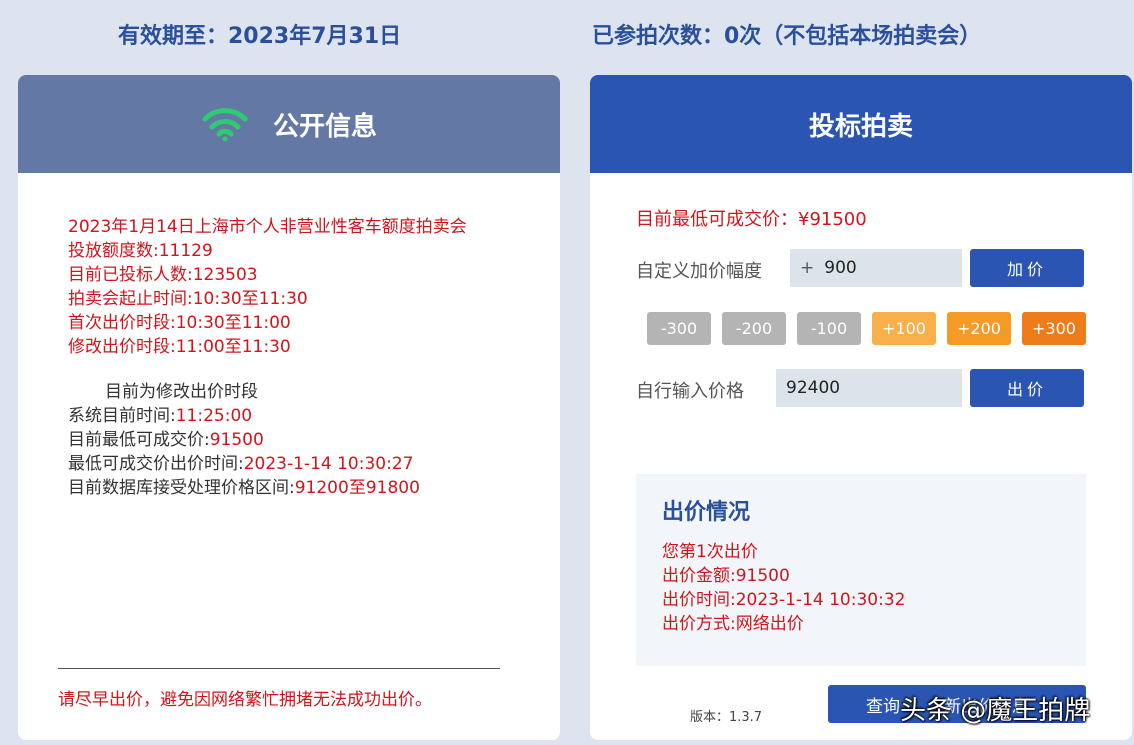 The width and height of the screenshot is (1134, 745). Describe the element at coordinates (1054, 328) in the screenshot. I see `step-plus-300-button: +300` at that location.